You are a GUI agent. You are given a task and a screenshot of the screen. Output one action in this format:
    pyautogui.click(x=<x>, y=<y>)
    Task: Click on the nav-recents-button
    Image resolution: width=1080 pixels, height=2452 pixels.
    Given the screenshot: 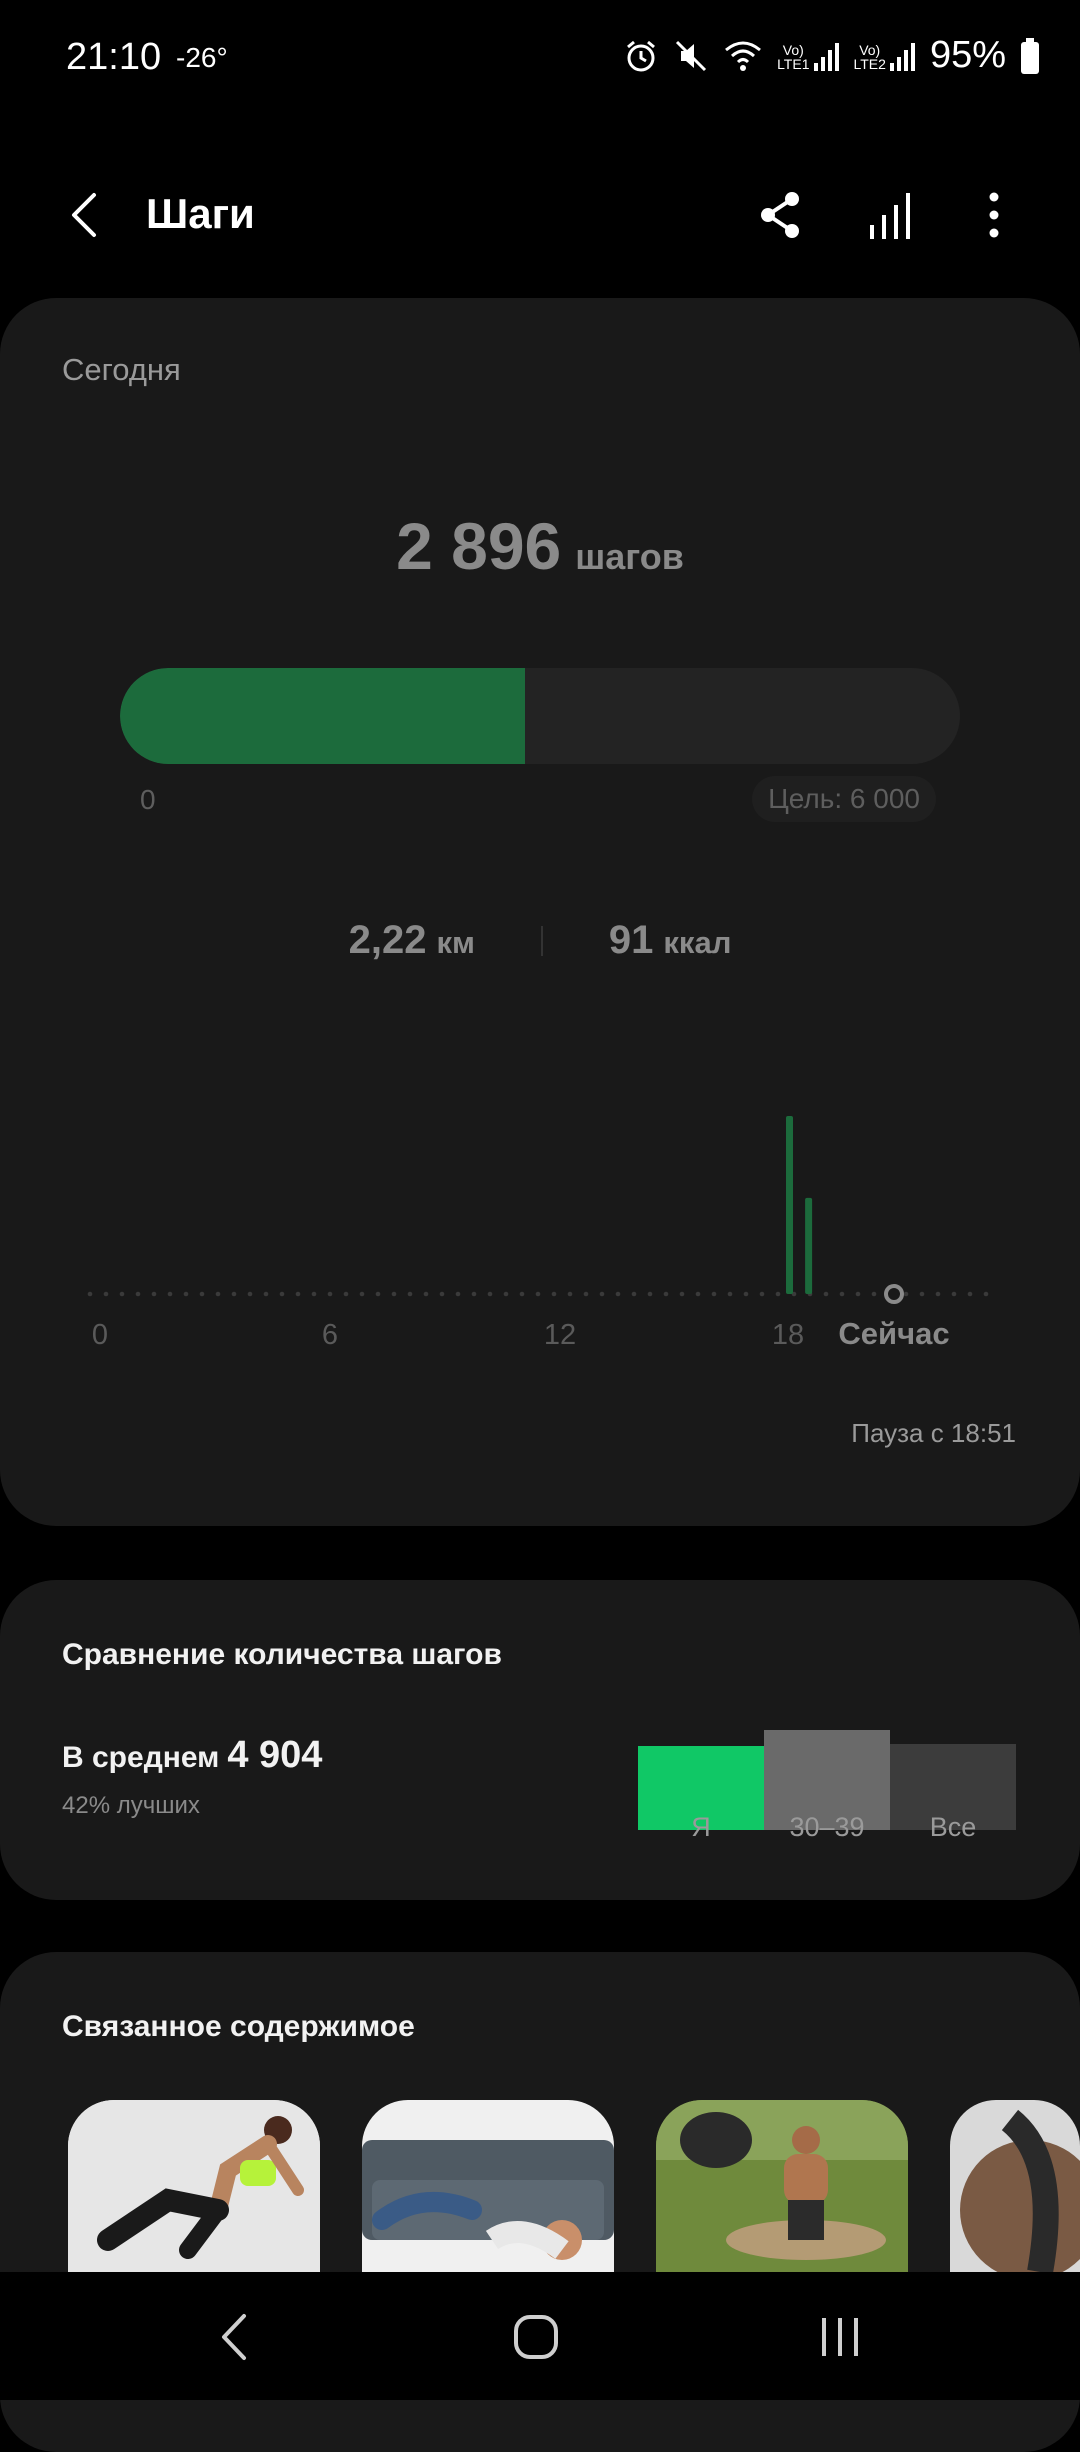 What is the action you would take?
    pyautogui.click(x=840, y=2337)
    